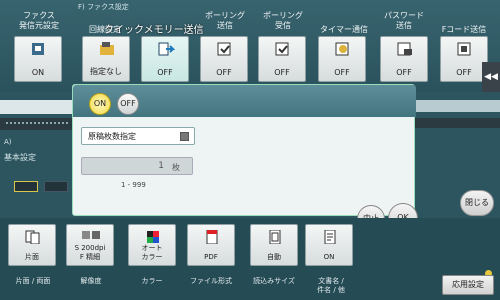  What do you see at coordinates (342, 49) in the screenshot?
I see `timer-icon` at bounding box center [342, 49].